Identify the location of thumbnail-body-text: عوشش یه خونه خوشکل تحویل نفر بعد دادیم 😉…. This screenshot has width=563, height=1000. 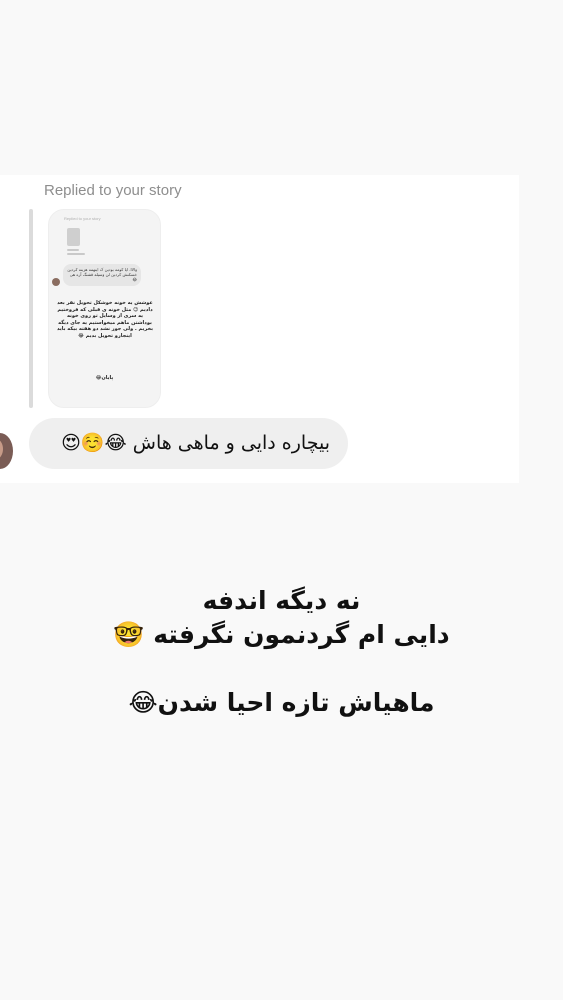
(105, 319).